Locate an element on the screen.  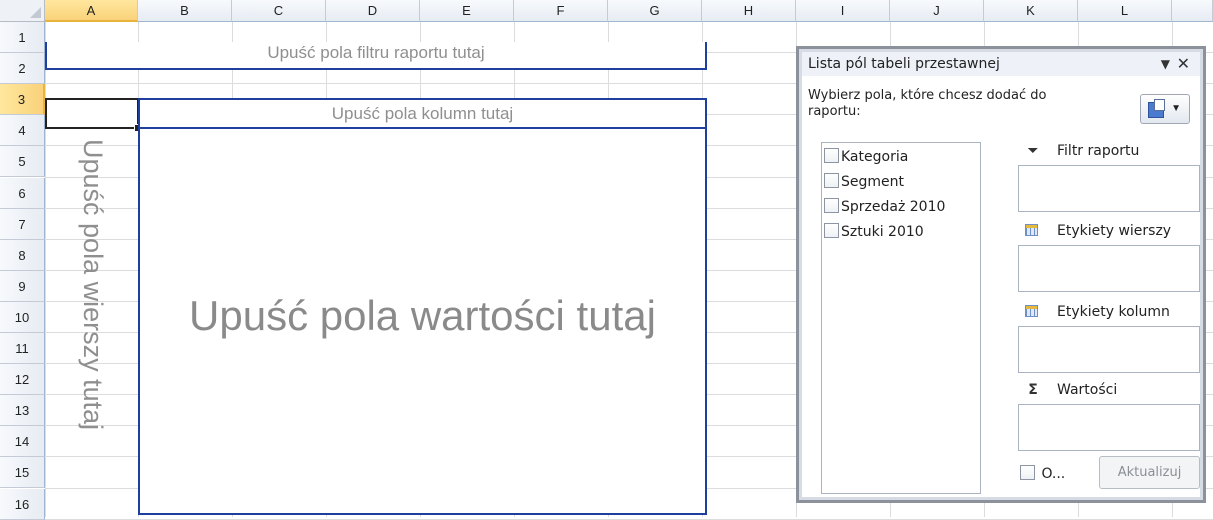
field-item-segment: Segment is located at coordinates (864, 182).